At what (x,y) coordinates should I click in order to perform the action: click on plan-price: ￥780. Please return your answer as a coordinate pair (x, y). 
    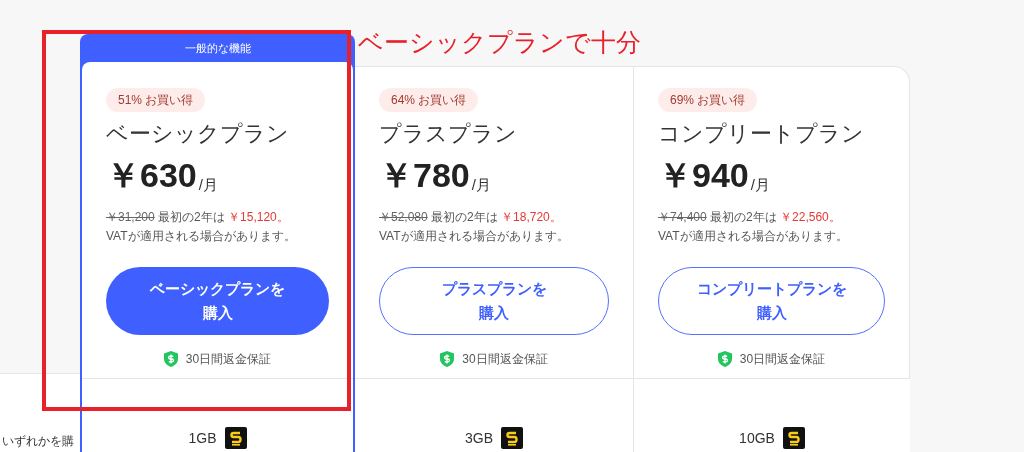
    Looking at the image, I should click on (424, 174).